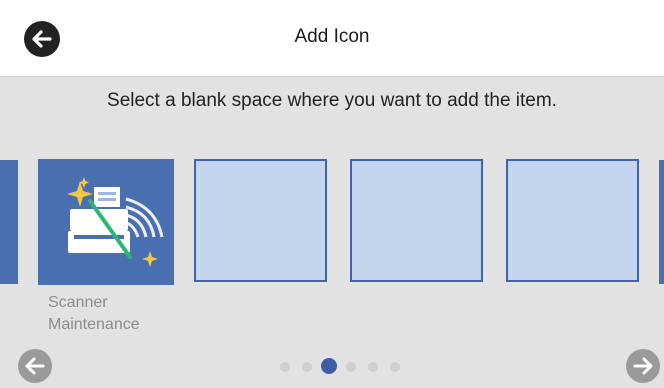 The image size is (664, 388). I want to click on tile-label-line1: Scanner, so click(78, 302).